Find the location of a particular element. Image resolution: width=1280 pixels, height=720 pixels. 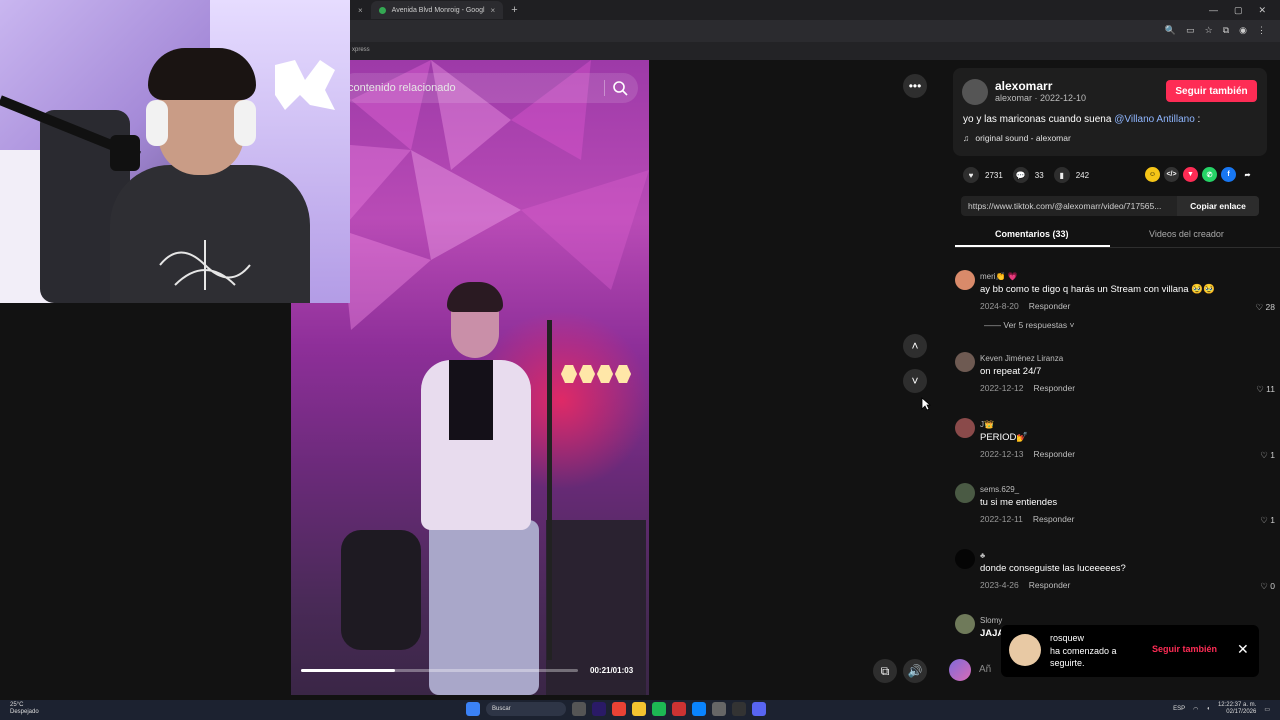

volume-button: 🔊 is located at coordinates (915, 671).